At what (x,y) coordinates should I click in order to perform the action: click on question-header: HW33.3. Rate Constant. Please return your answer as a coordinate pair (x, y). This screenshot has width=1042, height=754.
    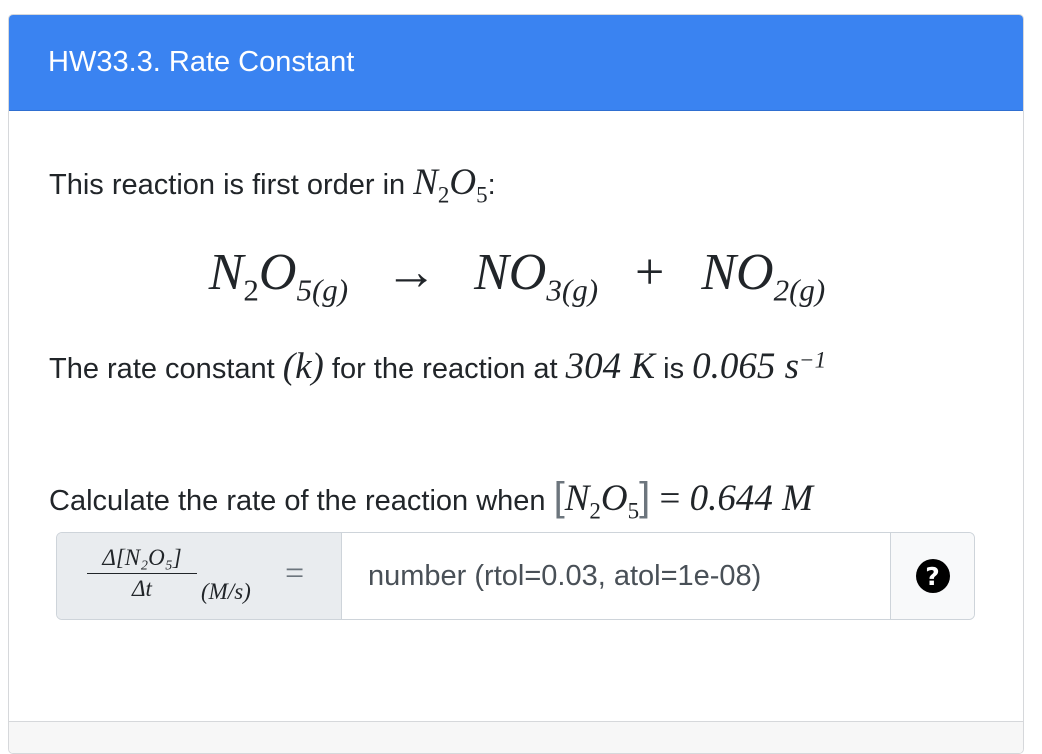
    Looking at the image, I should click on (516, 63).